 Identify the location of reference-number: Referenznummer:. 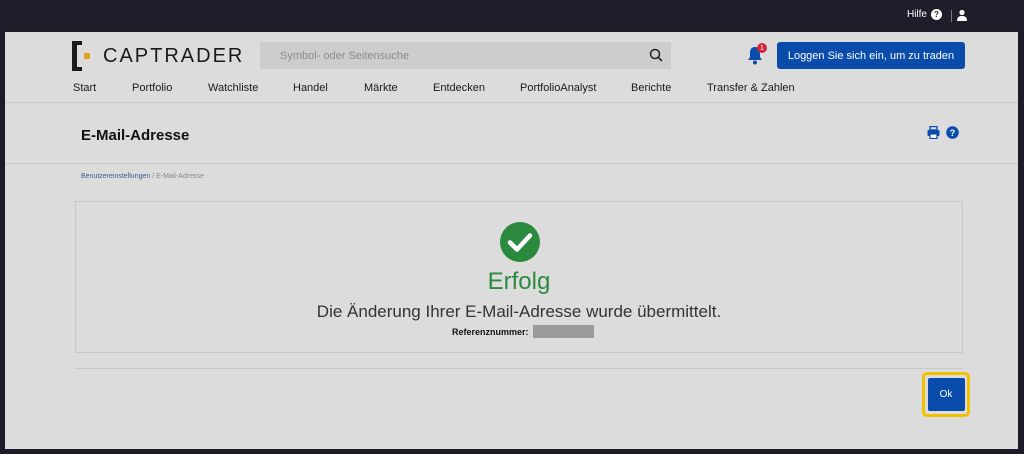
(523, 331).